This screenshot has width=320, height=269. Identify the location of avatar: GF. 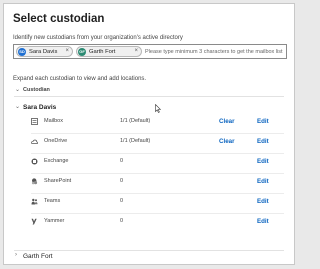
(82, 52).